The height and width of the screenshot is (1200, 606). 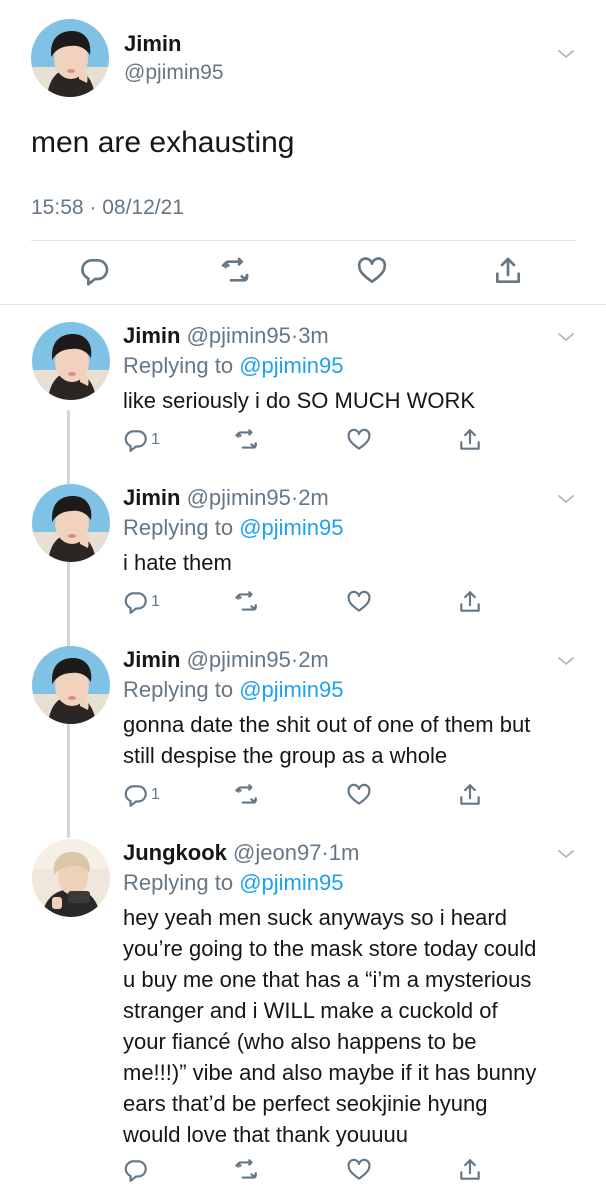 I want to click on reply-header: Jimin @pjimin95·3m, so click(x=226, y=336).